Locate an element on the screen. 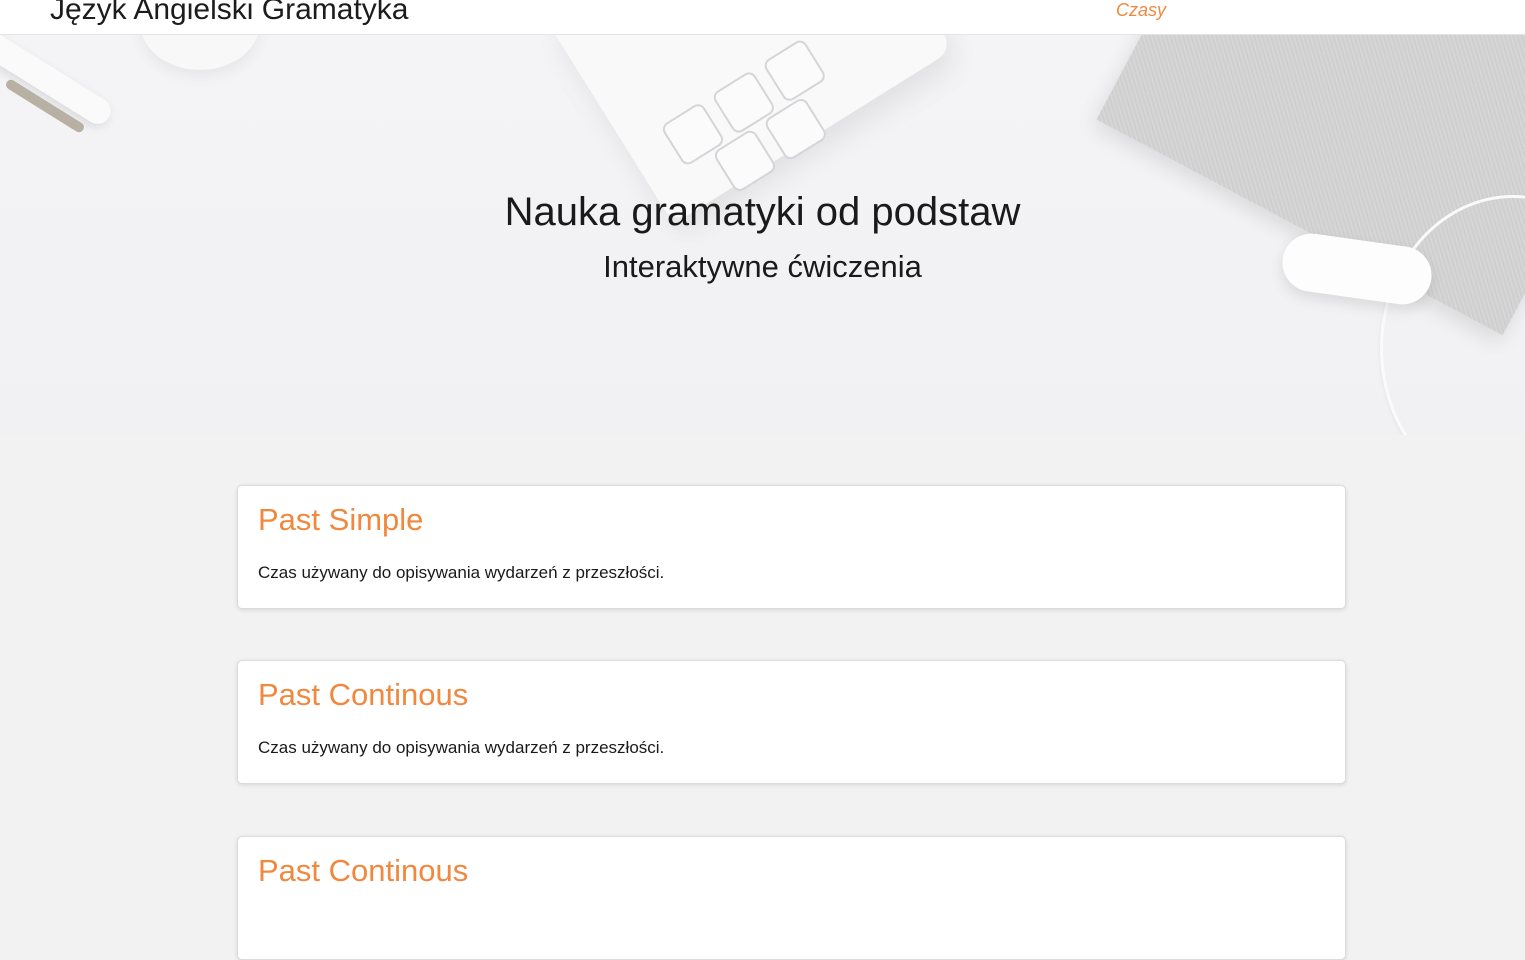  hero-title: Nauka gramatyki od podstaw is located at coordinates (762, 212).